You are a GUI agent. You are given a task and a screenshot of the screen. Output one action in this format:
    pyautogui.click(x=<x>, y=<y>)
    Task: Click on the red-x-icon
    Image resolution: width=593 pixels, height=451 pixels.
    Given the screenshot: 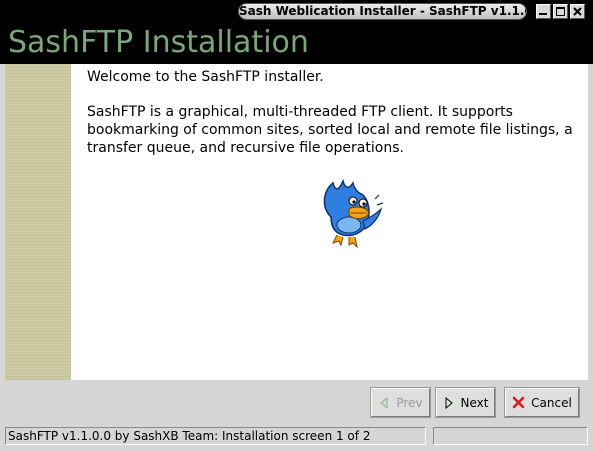 What is the action you would take?
    pyautogui.click(x=518, y=402)
    